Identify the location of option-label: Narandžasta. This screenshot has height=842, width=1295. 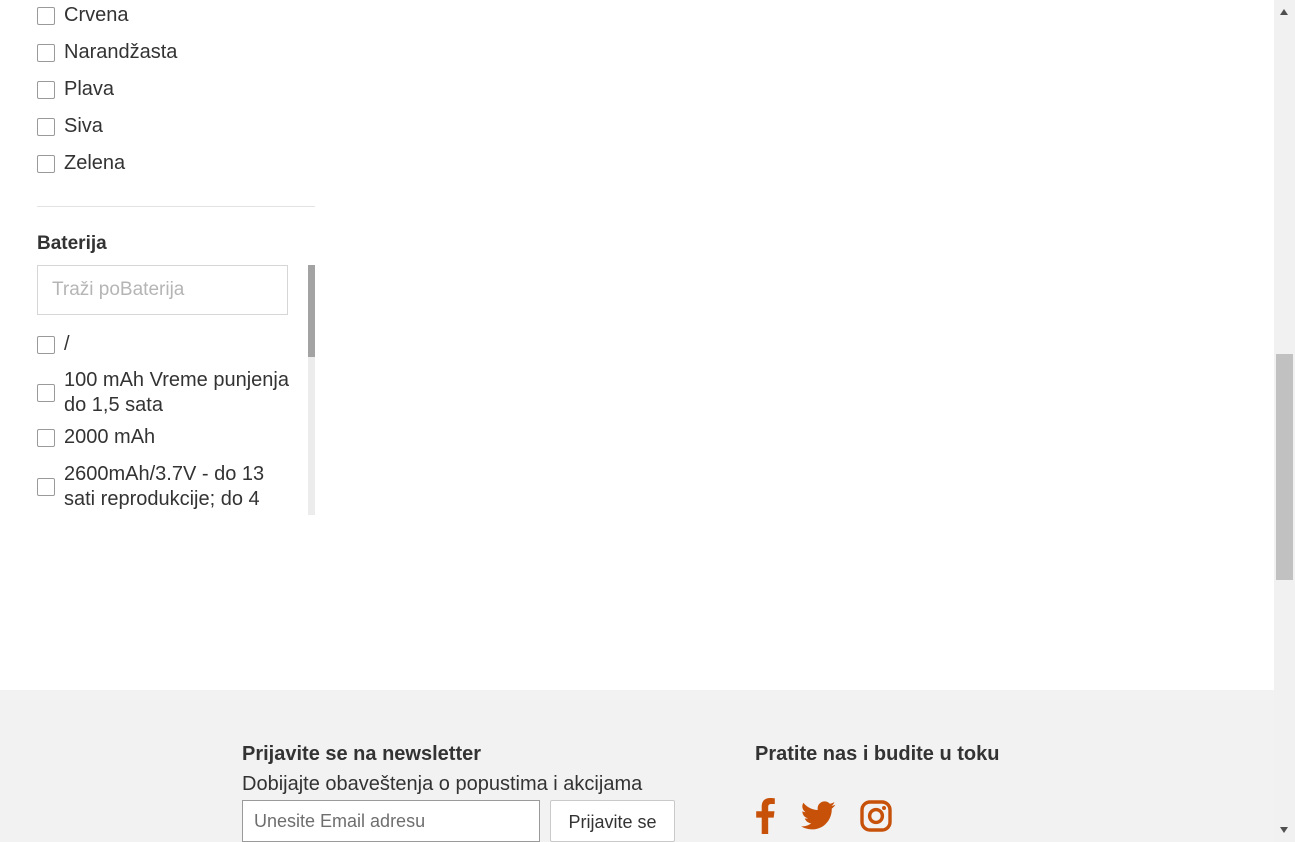
(121, 52).